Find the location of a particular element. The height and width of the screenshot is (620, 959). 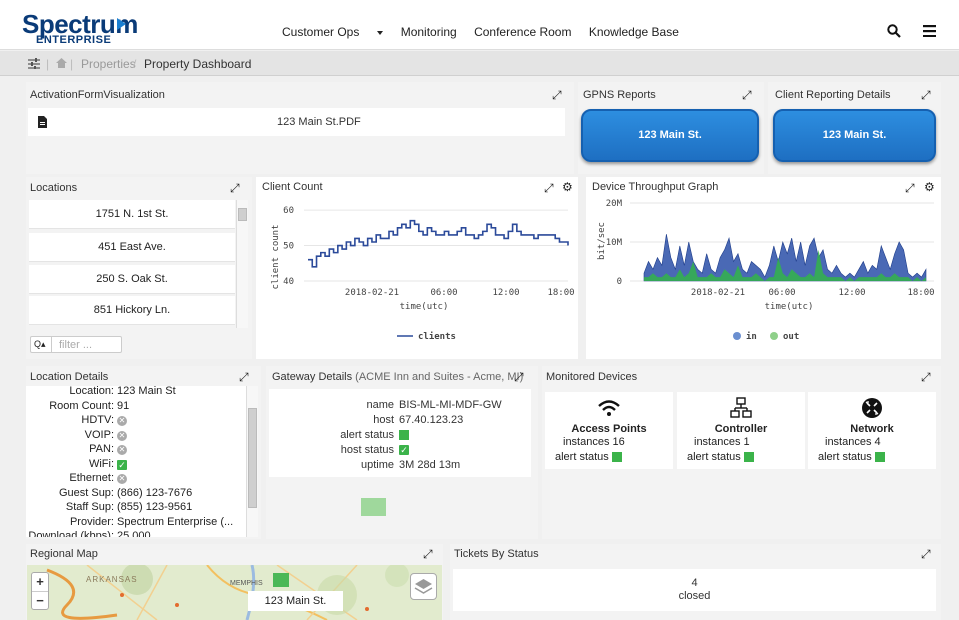

y-tick-label: 0 is located at coordinates (619, 282).